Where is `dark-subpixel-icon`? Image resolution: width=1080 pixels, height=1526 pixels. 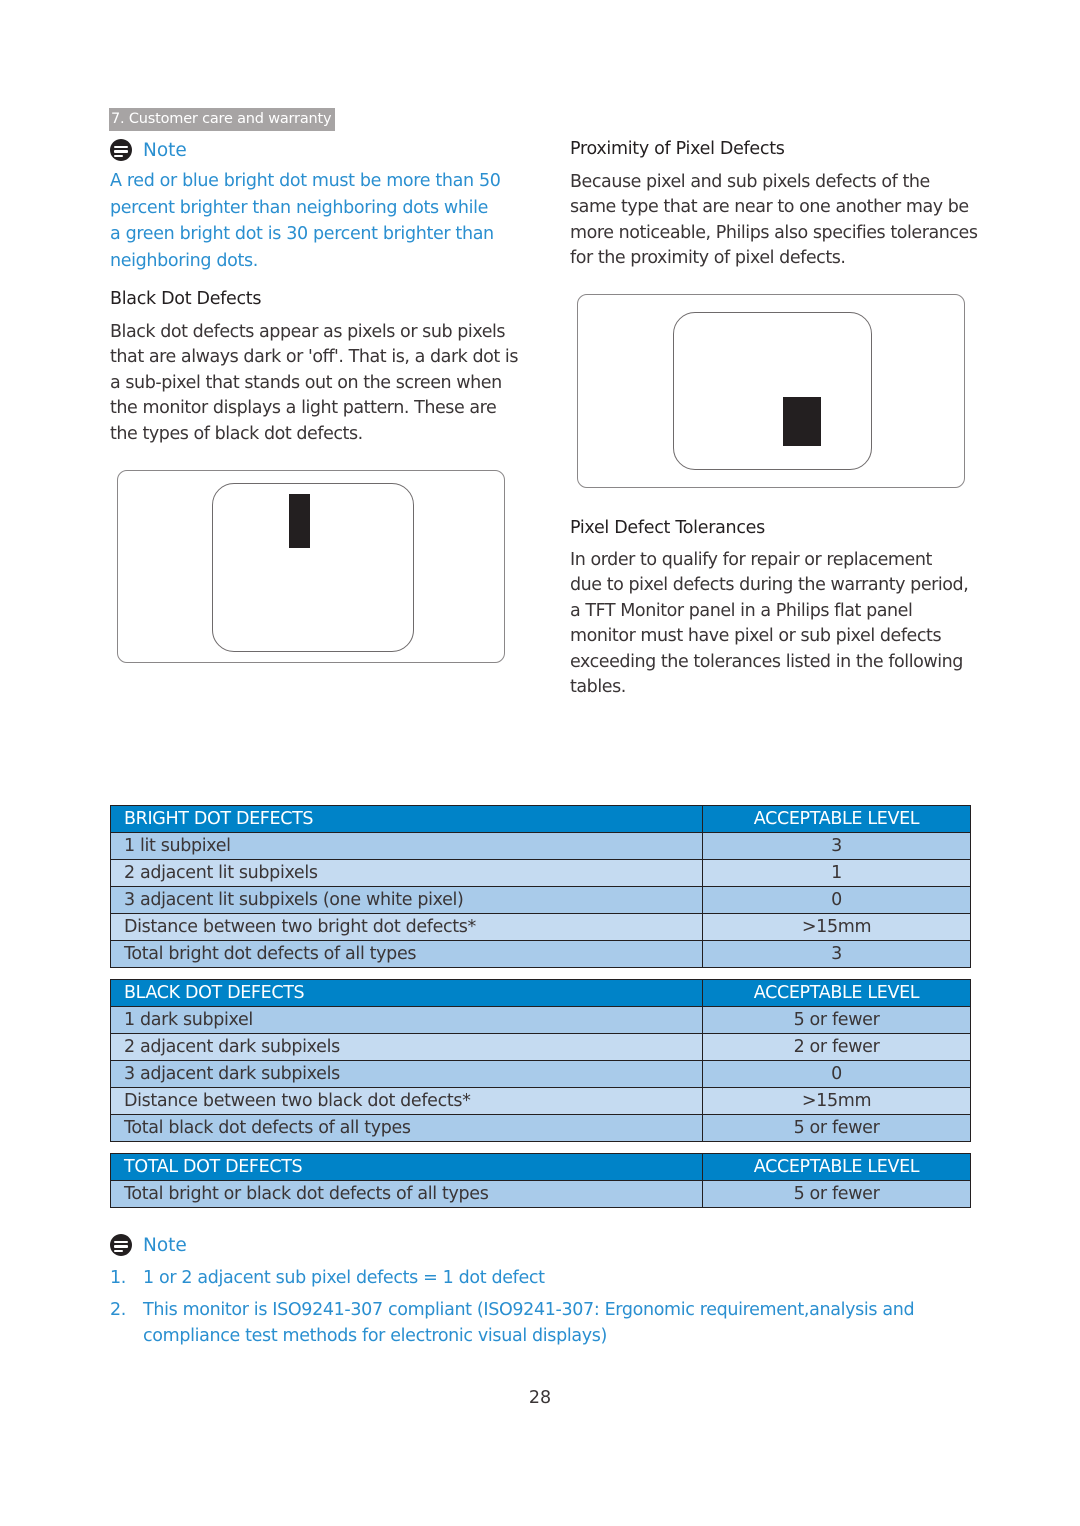 dark-subpixel-icon is located at coordinates (299, 521).